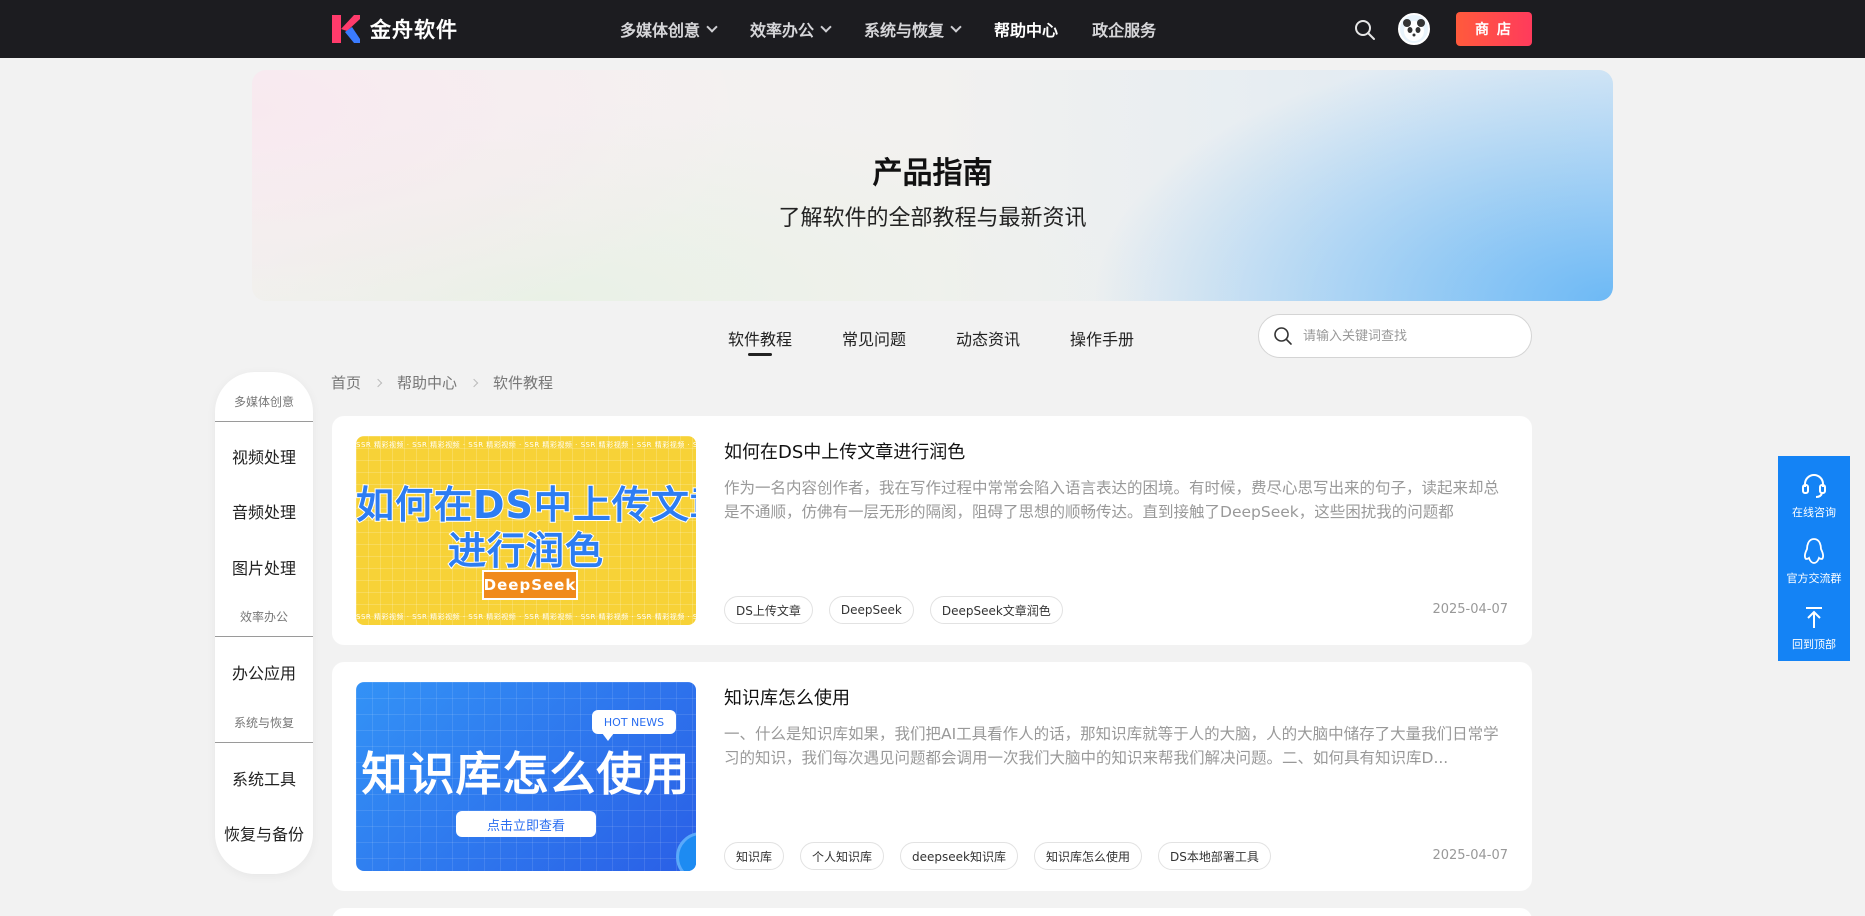 The height and width of the screenshot is (916, 1865). I want to click on sidebar-group-title: 系统与恢复, so click(263, 723).